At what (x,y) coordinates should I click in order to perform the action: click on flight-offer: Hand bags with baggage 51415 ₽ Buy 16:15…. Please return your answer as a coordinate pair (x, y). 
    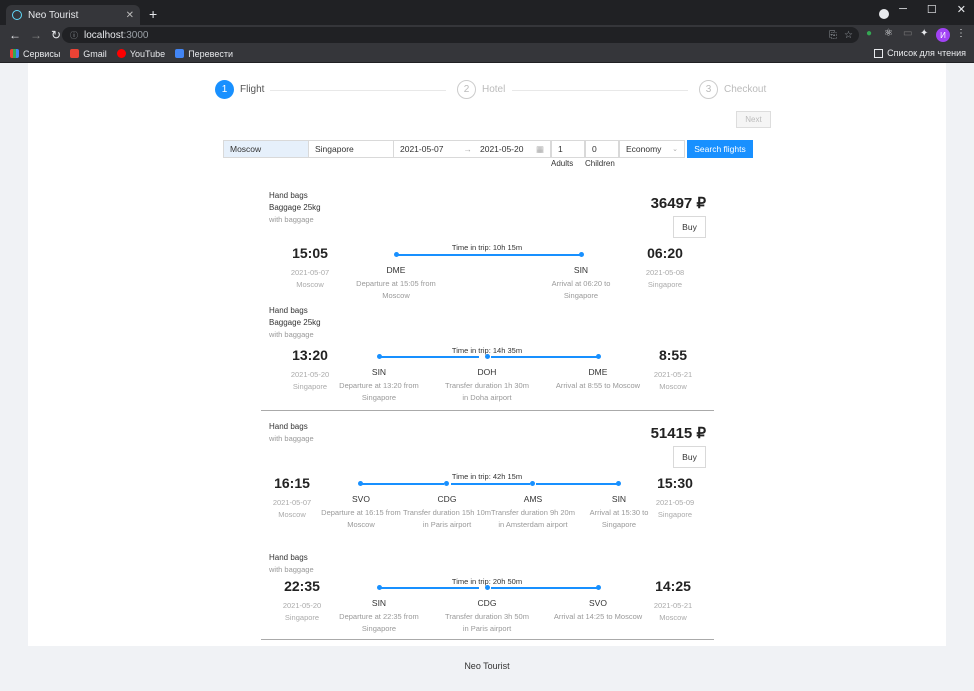
    Looking at the image, I should click on (487, 531).